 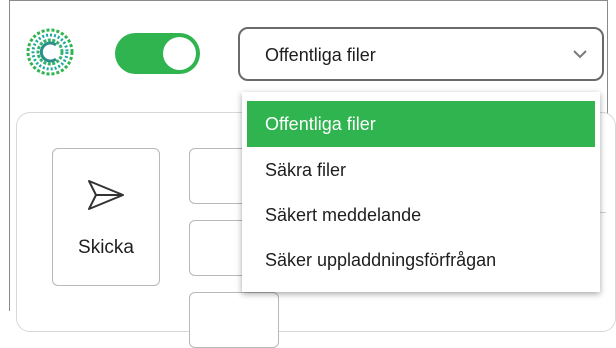 I want to click on menu-item-sakert-meddelande: Säkert meddelande, so click(x=421, y=215).